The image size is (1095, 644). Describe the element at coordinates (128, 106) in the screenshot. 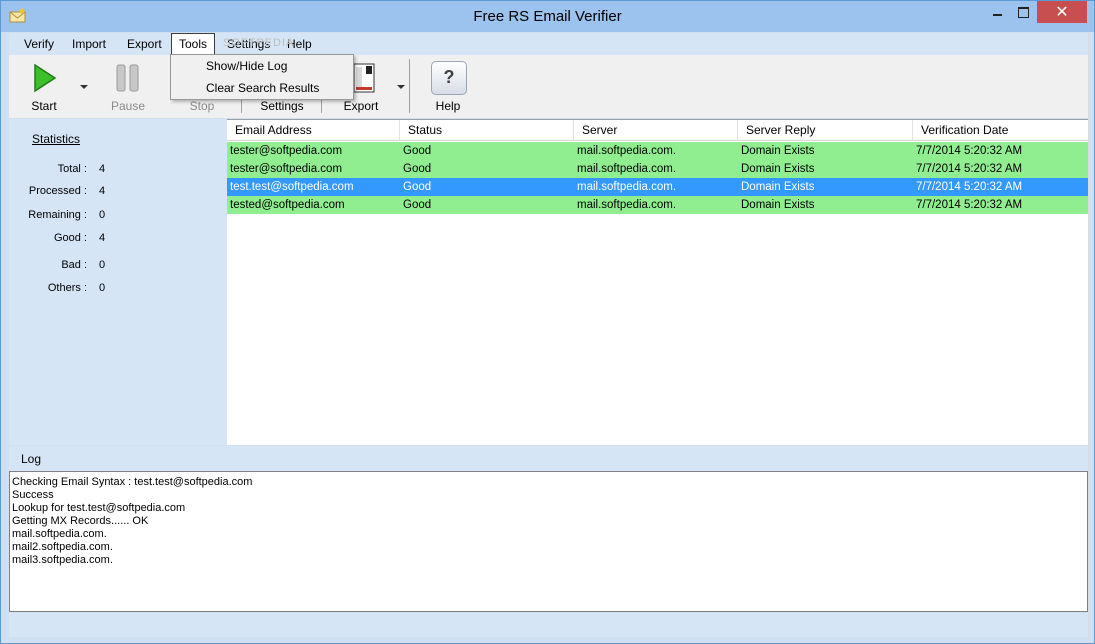

I see `pause-label: Pause` at that location.